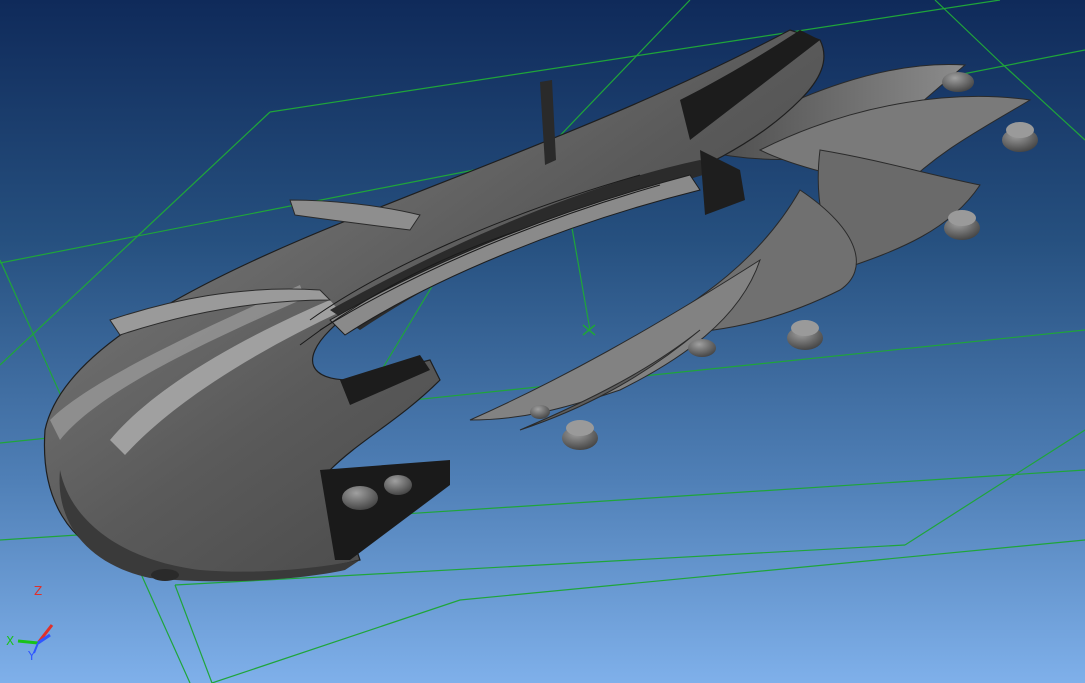 The height and width of the screenshot is (683, 1085). Describe the element at coordinates (38, 591) in the screenshot. I see `z-axis-label: Z` at that location.